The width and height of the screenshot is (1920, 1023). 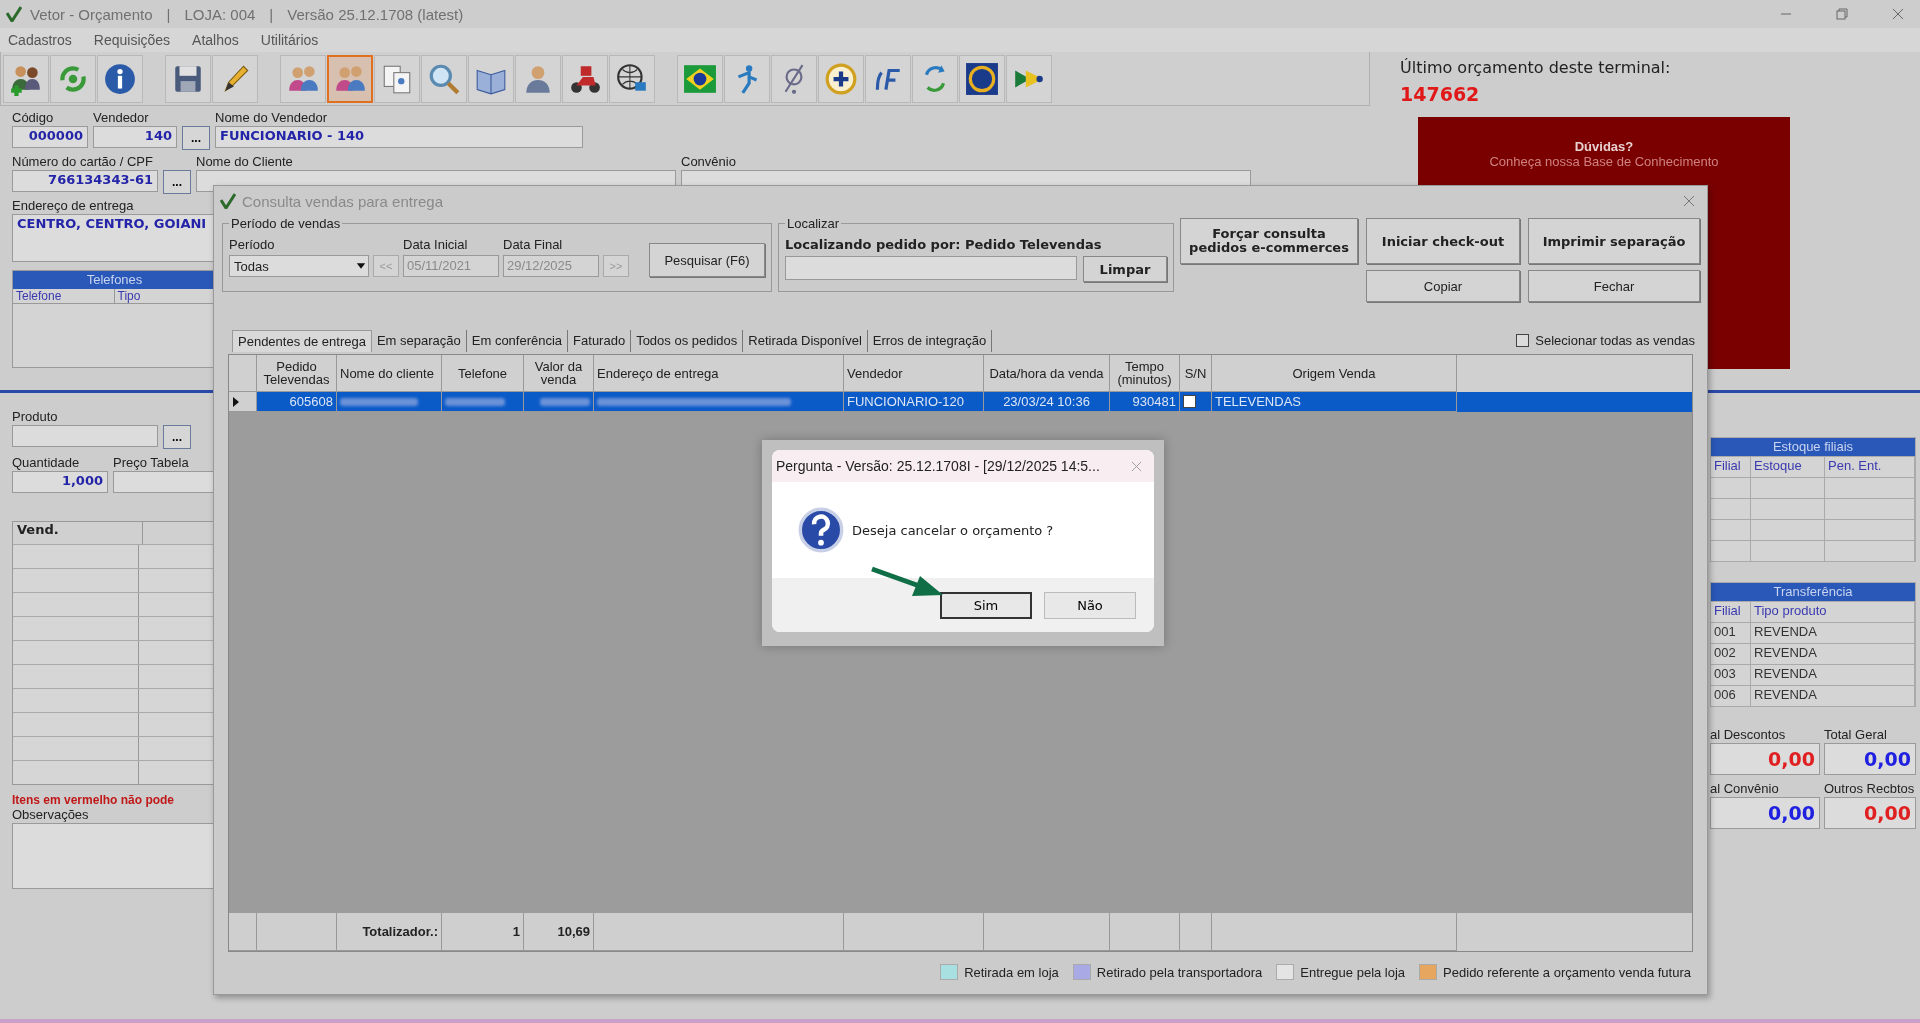 What do you see at coordinates (1813, 447) in the screenshot?
I see `panel-header: Estoque filiais` at bounding box center [1813, 447].